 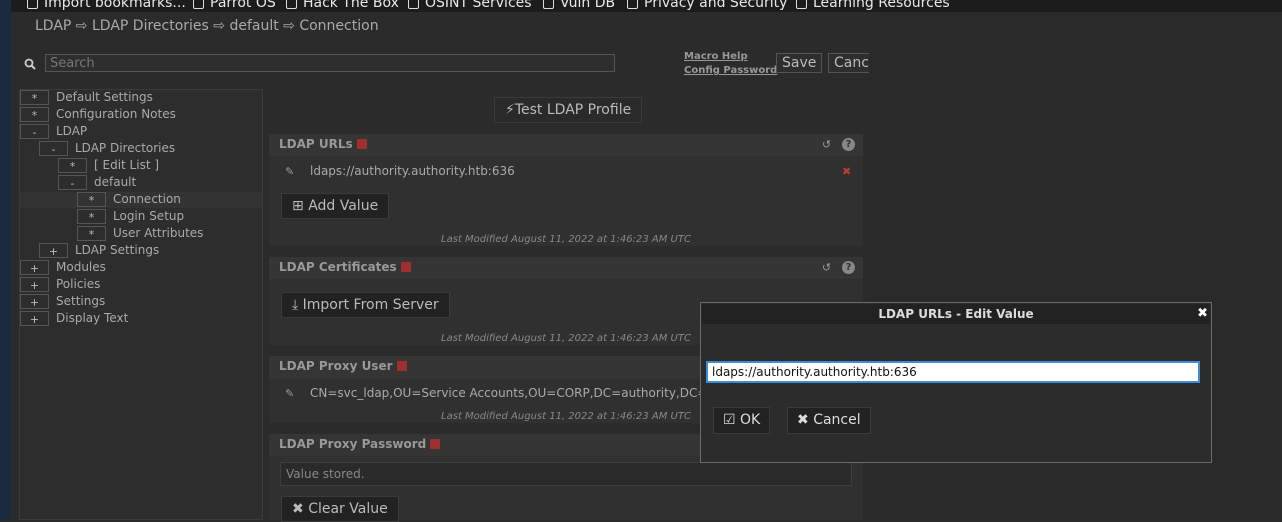 I want to click on dialog-title: LDAP URLs - Edit Value, so click(x=956, y=314).